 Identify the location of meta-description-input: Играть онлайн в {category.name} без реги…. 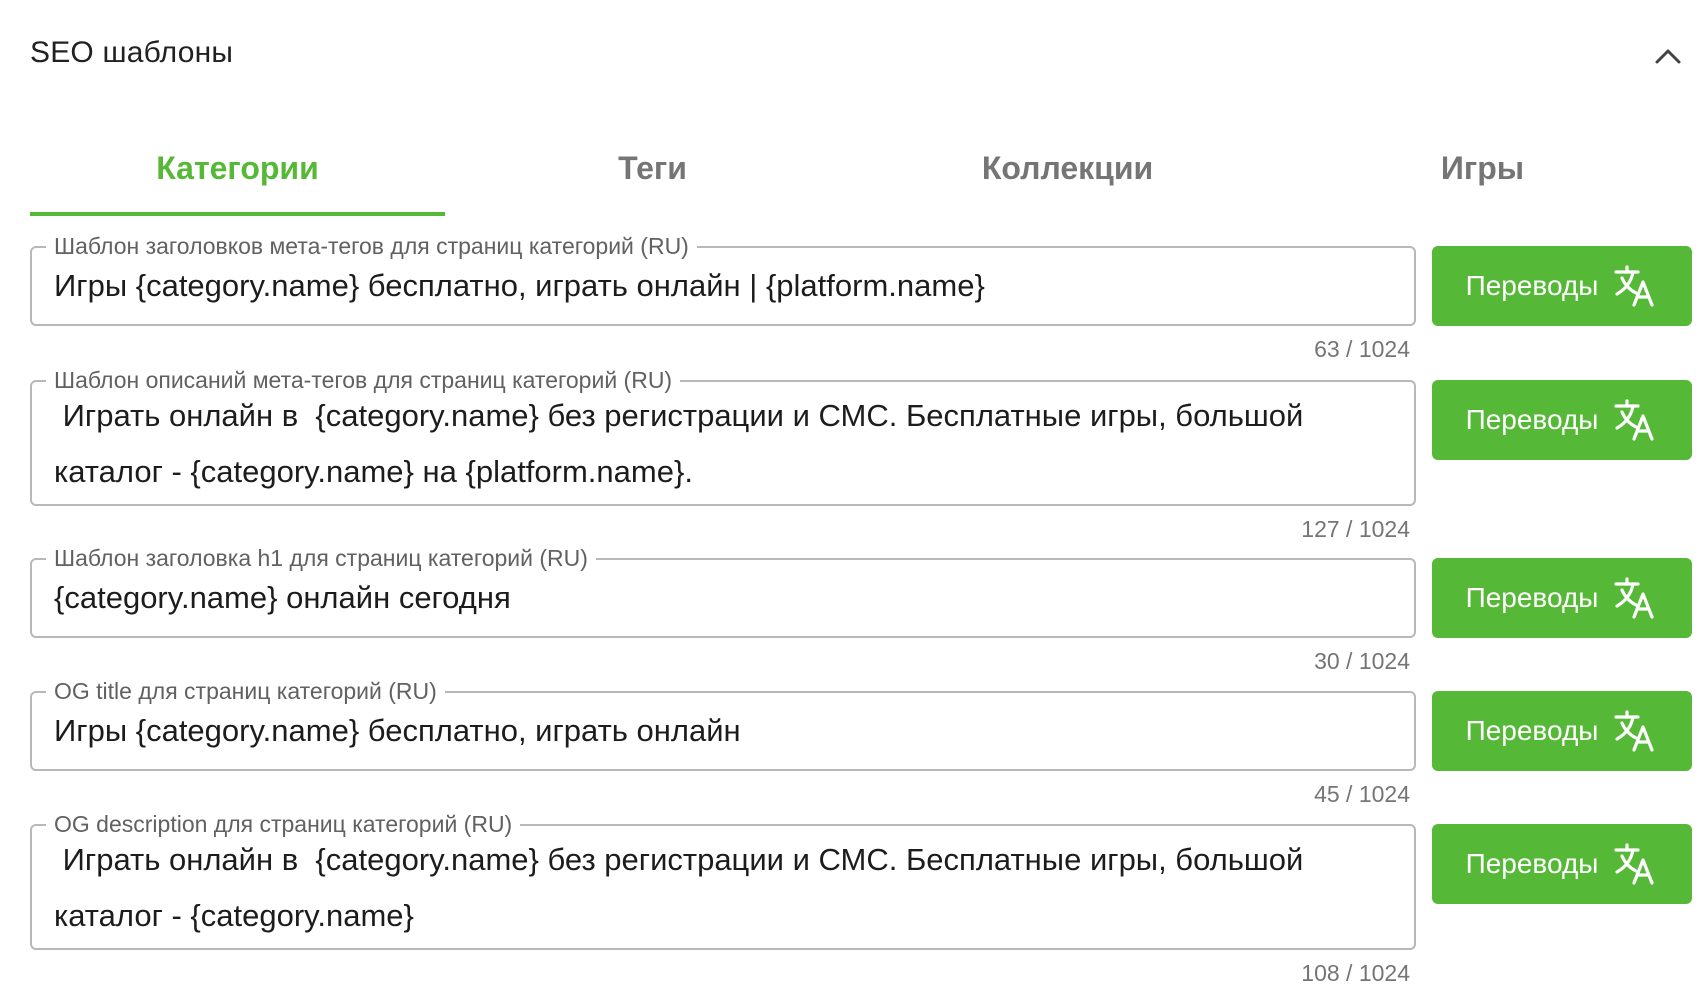
(723, 442).